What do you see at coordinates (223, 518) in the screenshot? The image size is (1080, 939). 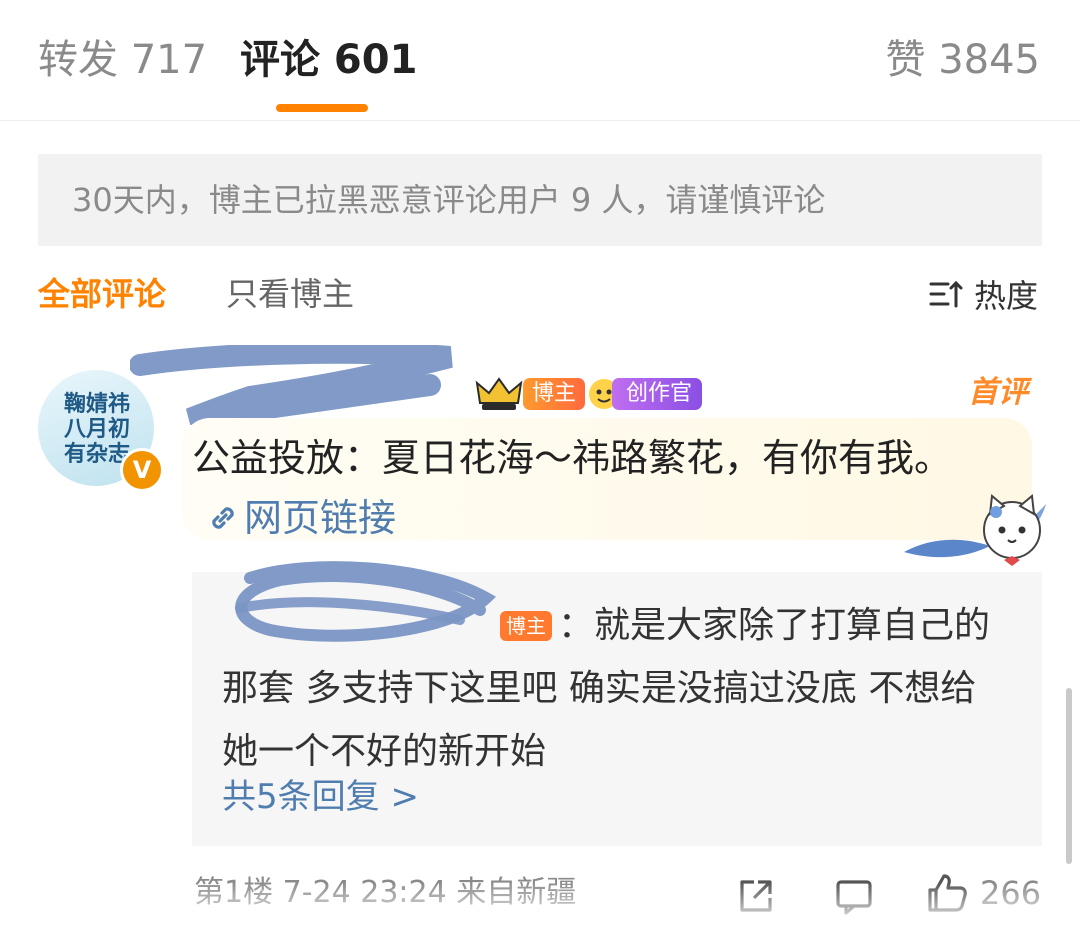 I see `link-icon` at bounding box center [223, 518].